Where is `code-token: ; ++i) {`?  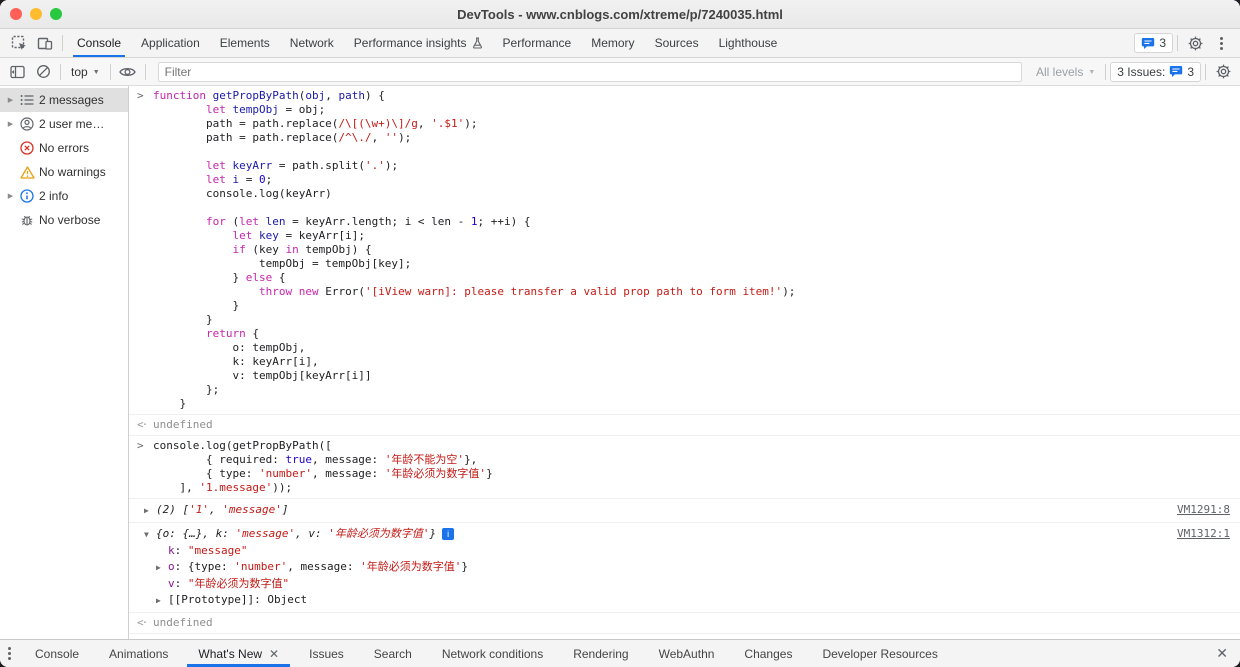
code-token: ; ++i) { is located at coordinates (504, 221).